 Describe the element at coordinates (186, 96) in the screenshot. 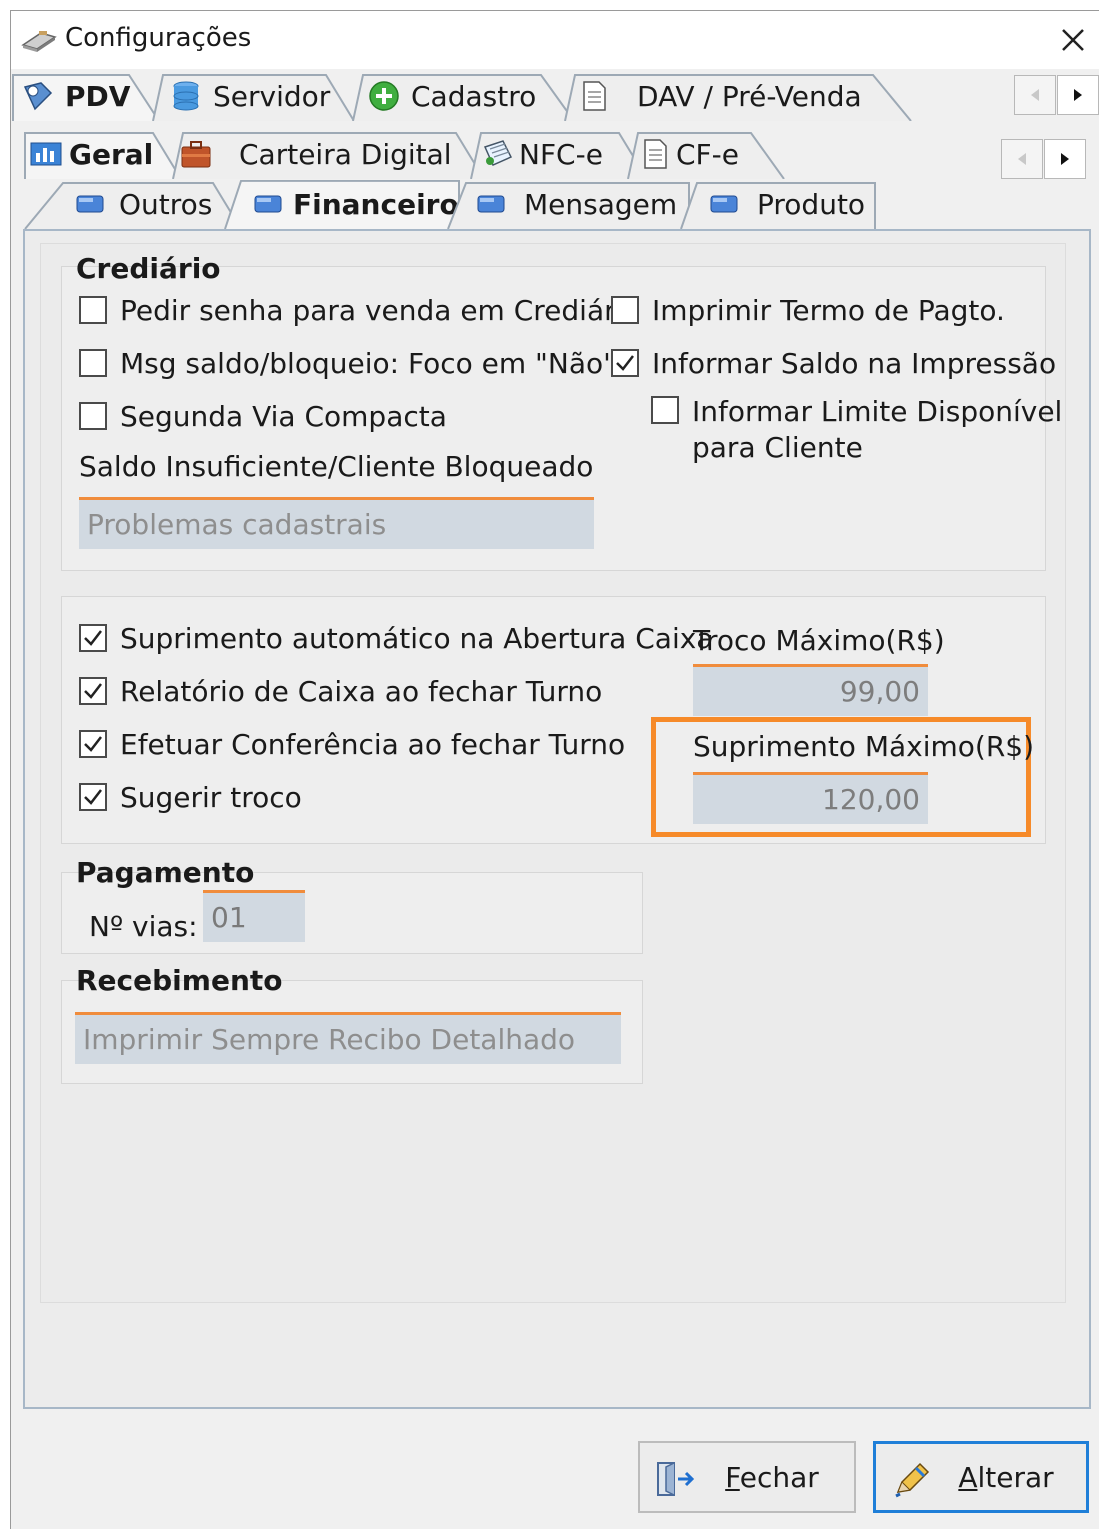

I see `database-icon` at that location.